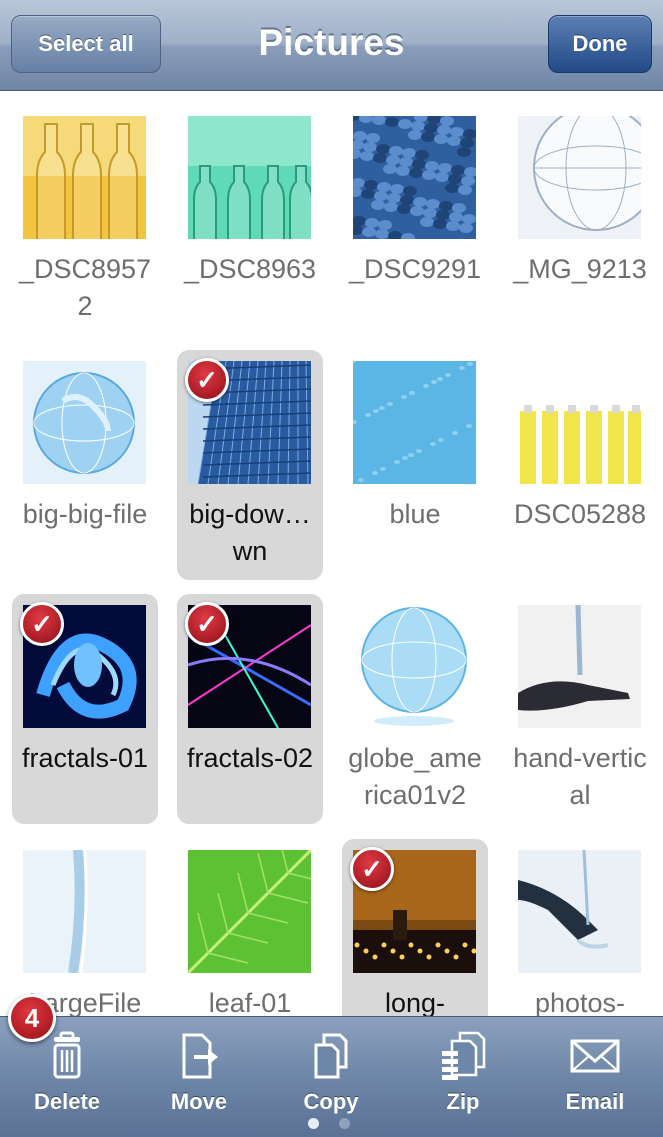 The image size is (663, 1137). Describe the element at coordinates (250, 269) in the screenshot. I see `picture-label: _DSC8963` at that location.